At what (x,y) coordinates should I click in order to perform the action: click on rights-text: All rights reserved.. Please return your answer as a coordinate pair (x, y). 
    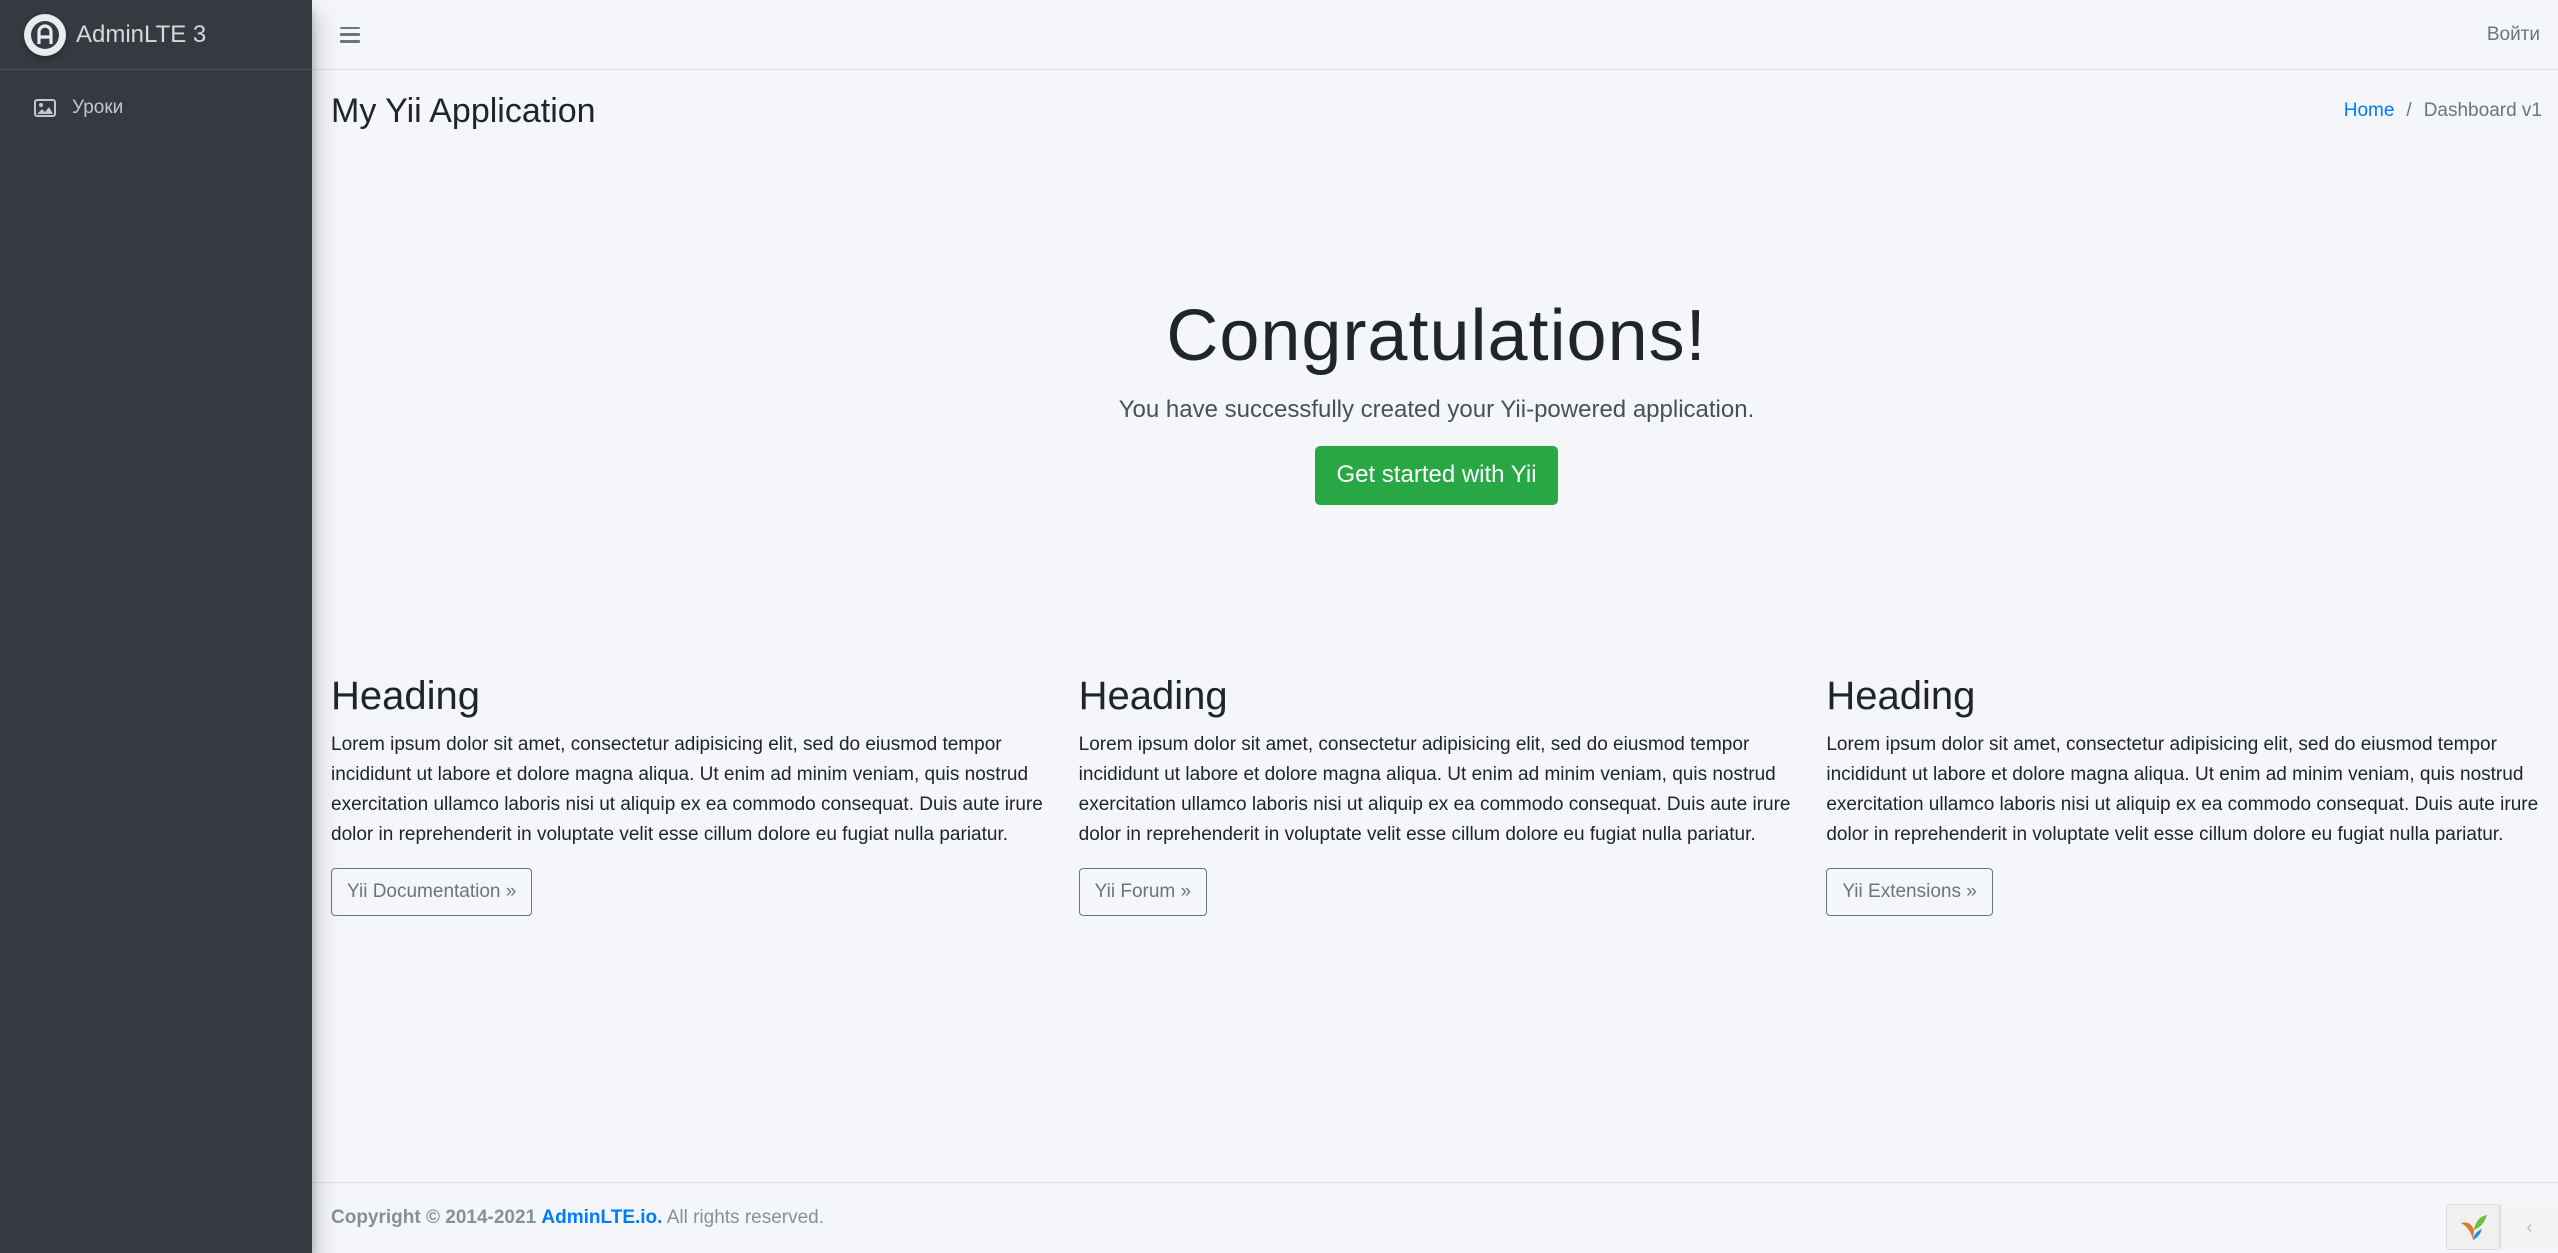
    Looking at the image, I should click on (745, 1217).